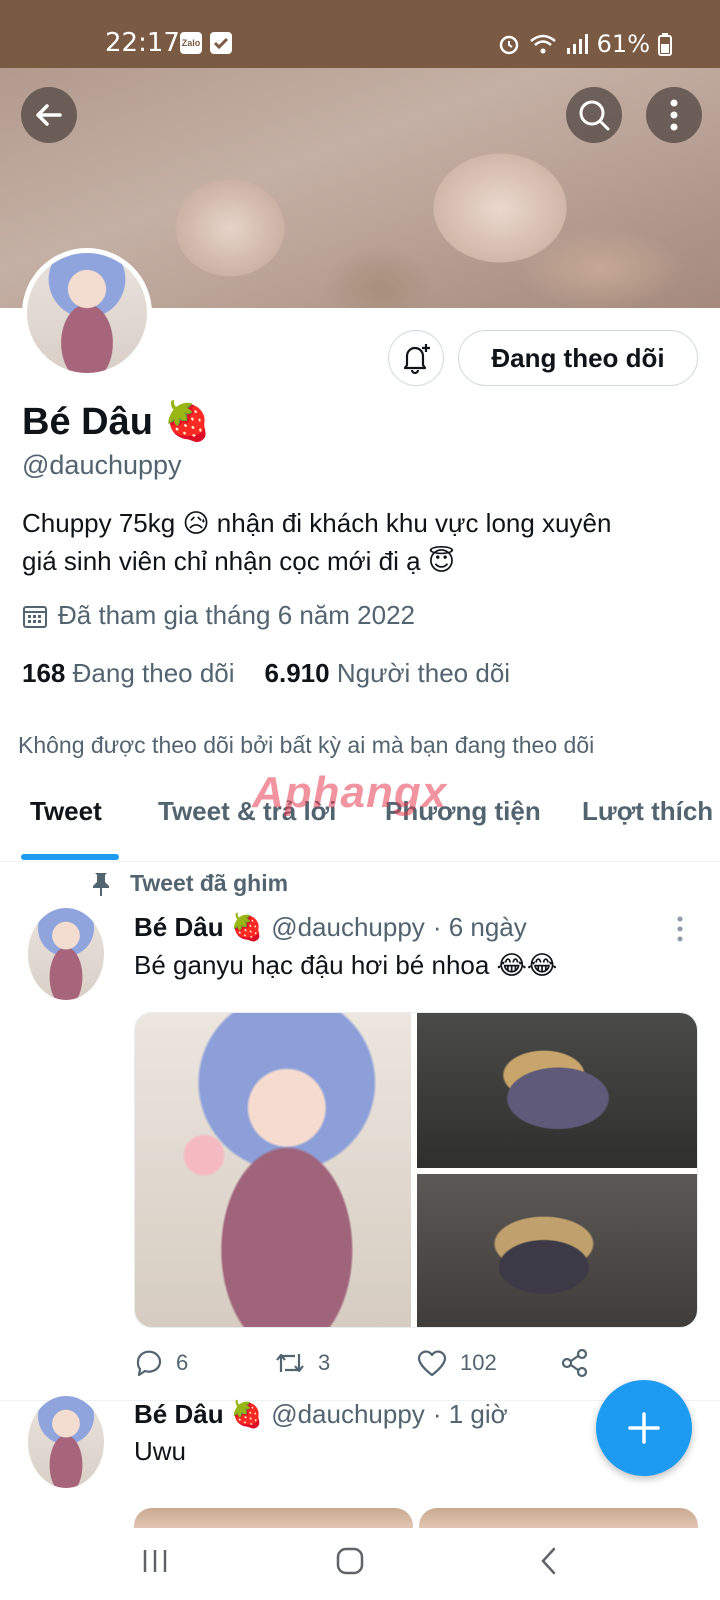 Image resolution: width=720 pixels, height=1600 pixels. I want to click on battery-icon, so click(665, 44).